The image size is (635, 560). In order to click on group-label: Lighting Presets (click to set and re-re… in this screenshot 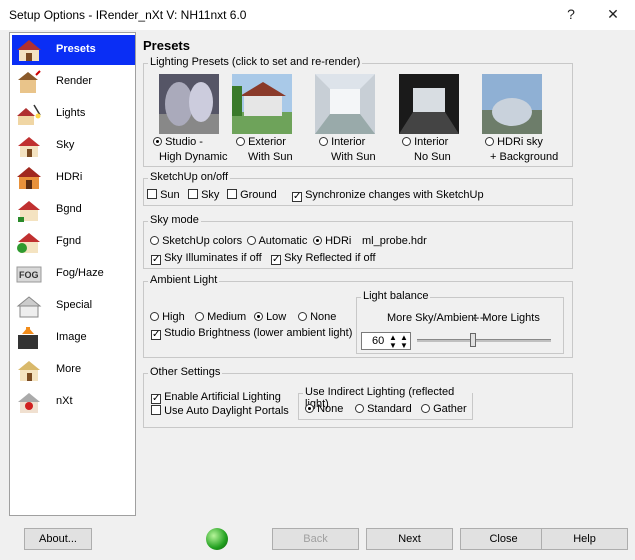, I will do `click(255, 62)`.